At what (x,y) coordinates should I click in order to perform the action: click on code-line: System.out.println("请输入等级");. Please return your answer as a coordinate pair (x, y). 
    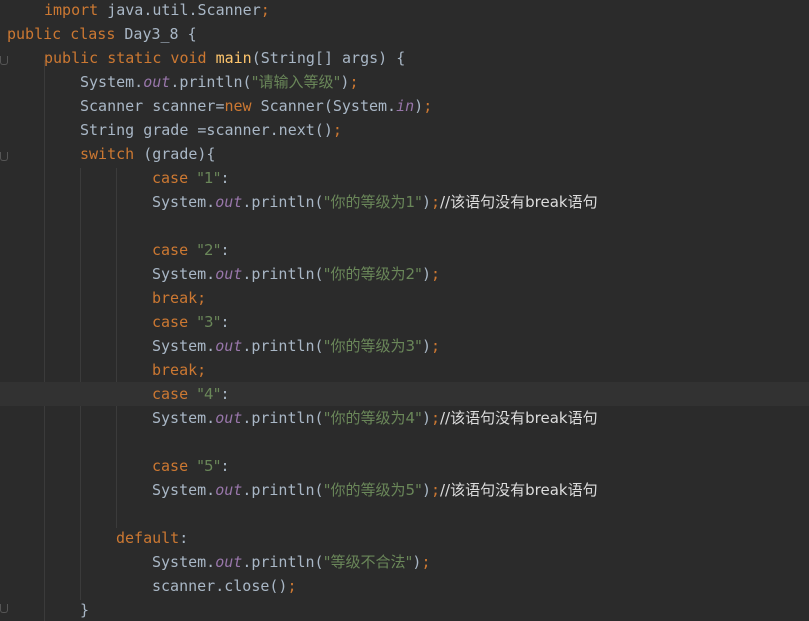
    Looking at the image, I should click on (404, 82).